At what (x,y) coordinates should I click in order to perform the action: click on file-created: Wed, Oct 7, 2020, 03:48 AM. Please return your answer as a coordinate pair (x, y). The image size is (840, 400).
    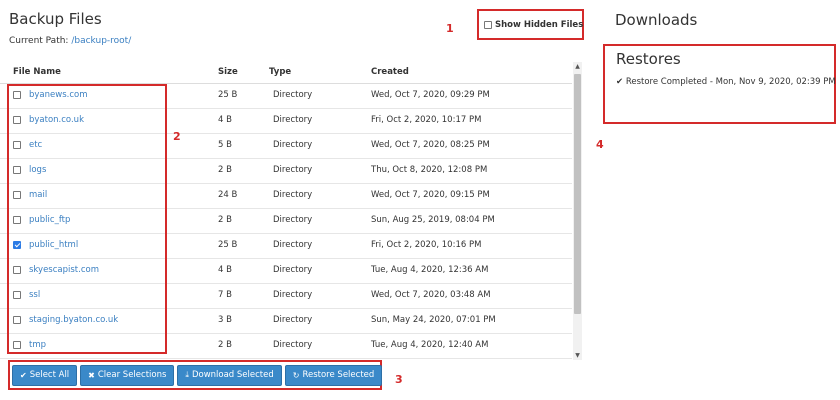
    Looking at the image, I should click on (431, 295).